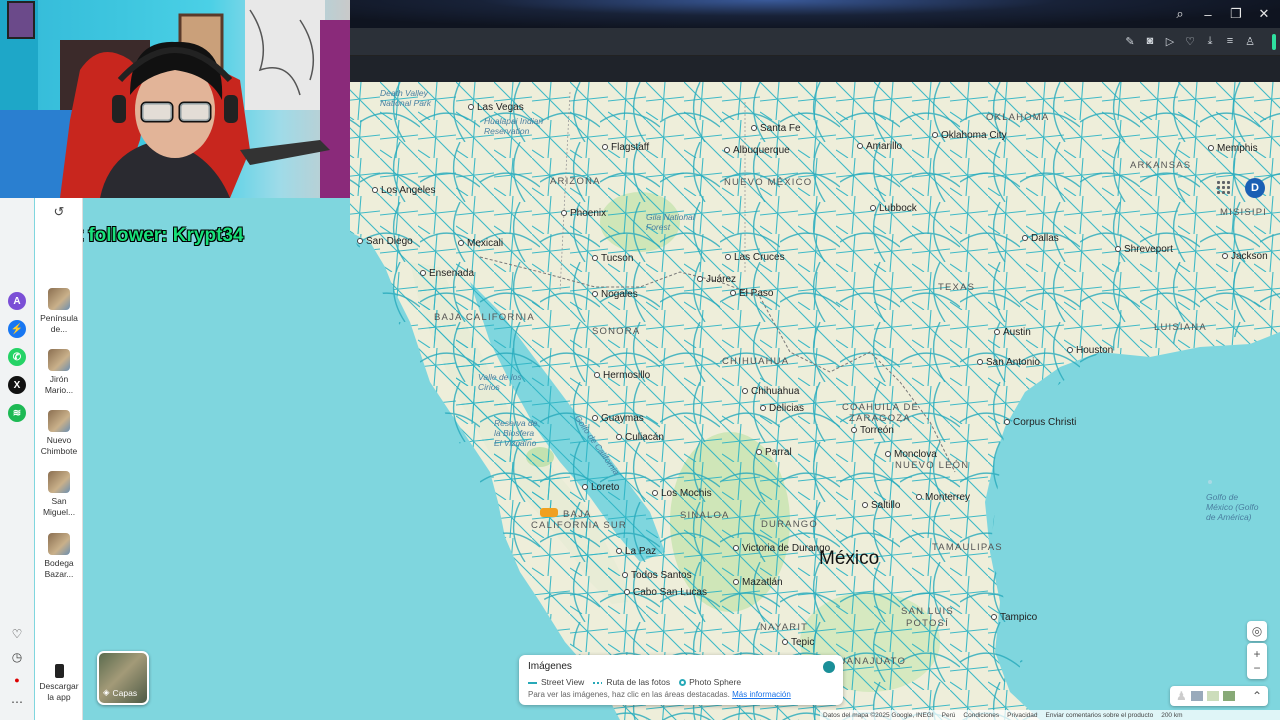 The image size is (1280, 720). What do you see at coordinates (1223, 187) in the screenshot?
I see `apps-grid-icon` at bounding box center [1223, 187].